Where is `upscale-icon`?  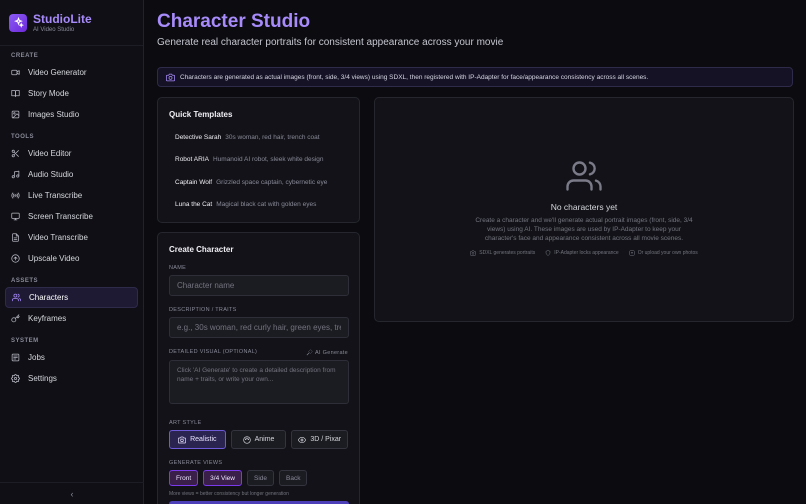
upscale-icon is located at coordinates (15, 258).